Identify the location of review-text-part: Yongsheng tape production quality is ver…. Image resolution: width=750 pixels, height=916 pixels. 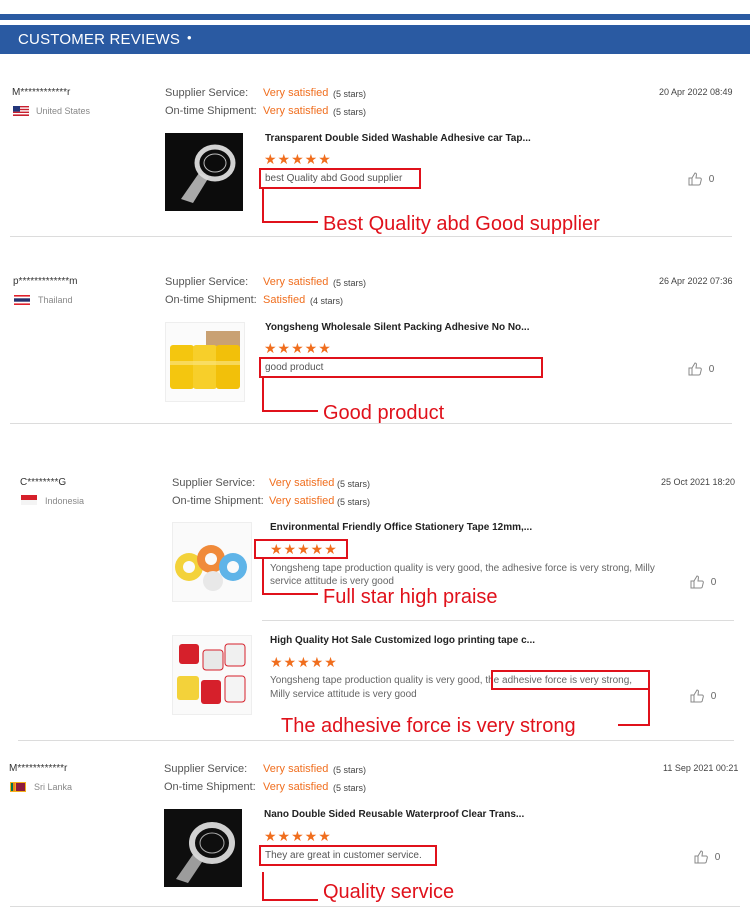
(378, 680).